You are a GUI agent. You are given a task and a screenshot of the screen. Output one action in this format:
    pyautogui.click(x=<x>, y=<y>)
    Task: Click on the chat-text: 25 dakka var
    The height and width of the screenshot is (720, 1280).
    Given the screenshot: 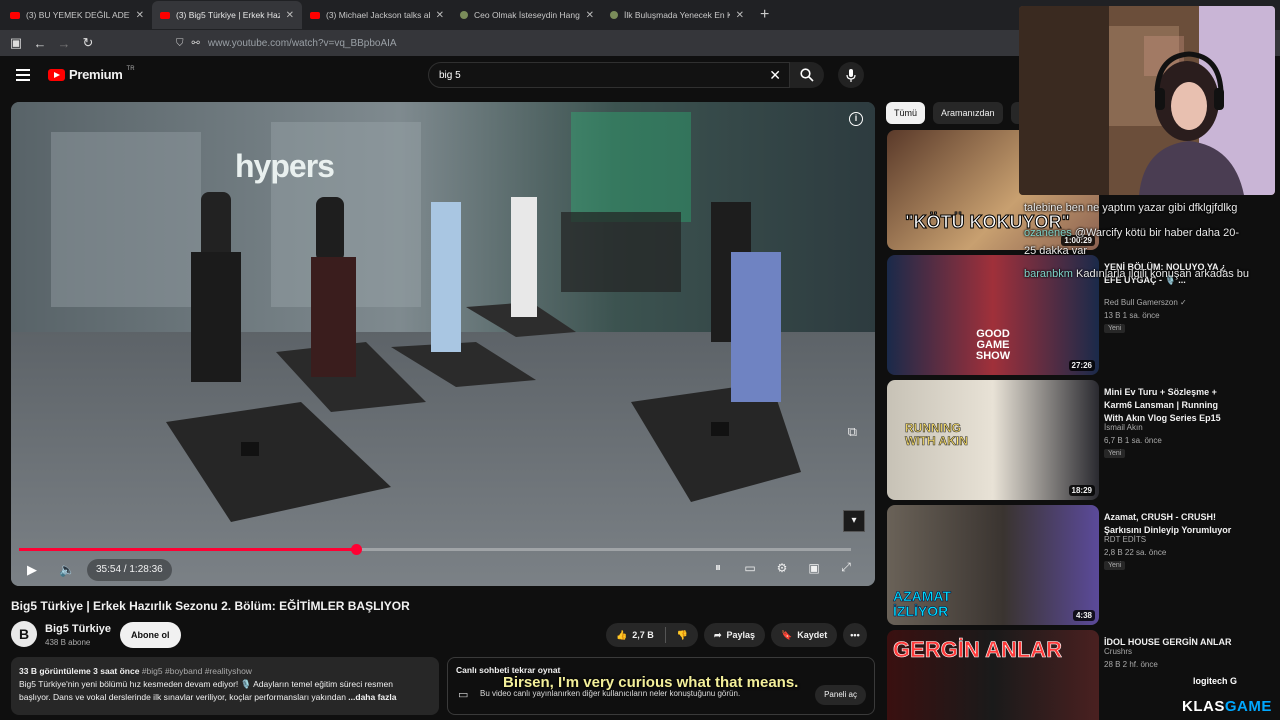 What is the action you would take?
    pyautogui.click(x=1055, y=251)
    